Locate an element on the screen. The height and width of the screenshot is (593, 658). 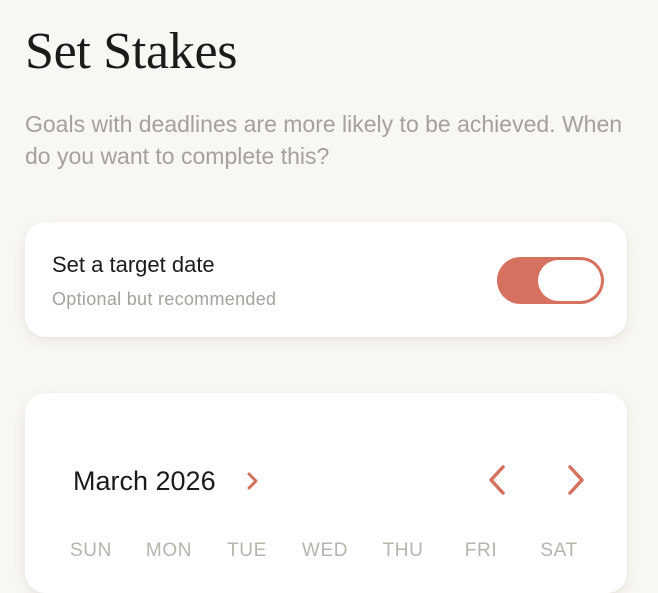
weekday-label-sat: SAT is located at coordinates (559, 550).